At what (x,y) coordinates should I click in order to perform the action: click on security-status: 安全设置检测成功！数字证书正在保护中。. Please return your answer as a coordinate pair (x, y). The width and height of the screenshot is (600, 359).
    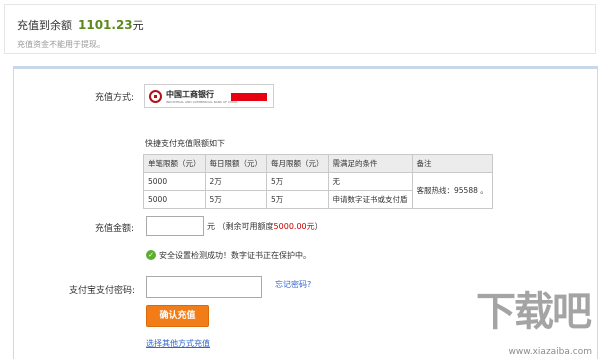
    Looking at the image, I should click on (235, 255).